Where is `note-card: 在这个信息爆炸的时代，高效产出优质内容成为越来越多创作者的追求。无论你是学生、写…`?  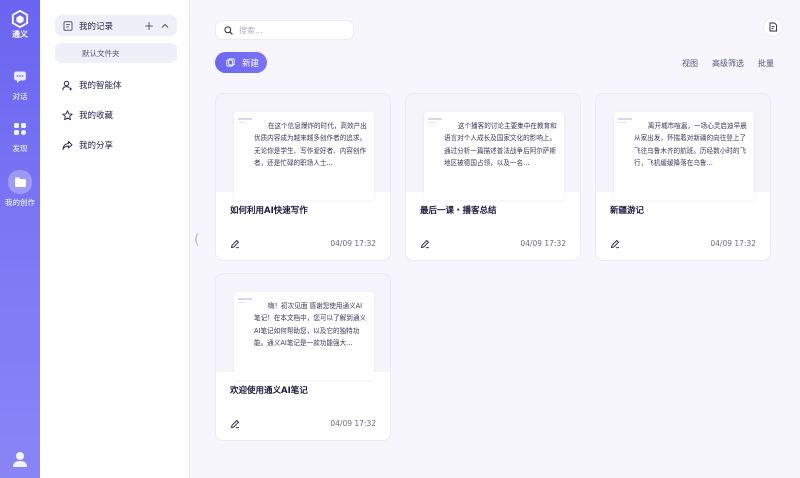
note-card: 在这个信息爆炸的时代，高效产出优质内容成为越来越多创作者的追求。无论你是学生、写… is located at coordinates (303, 177).